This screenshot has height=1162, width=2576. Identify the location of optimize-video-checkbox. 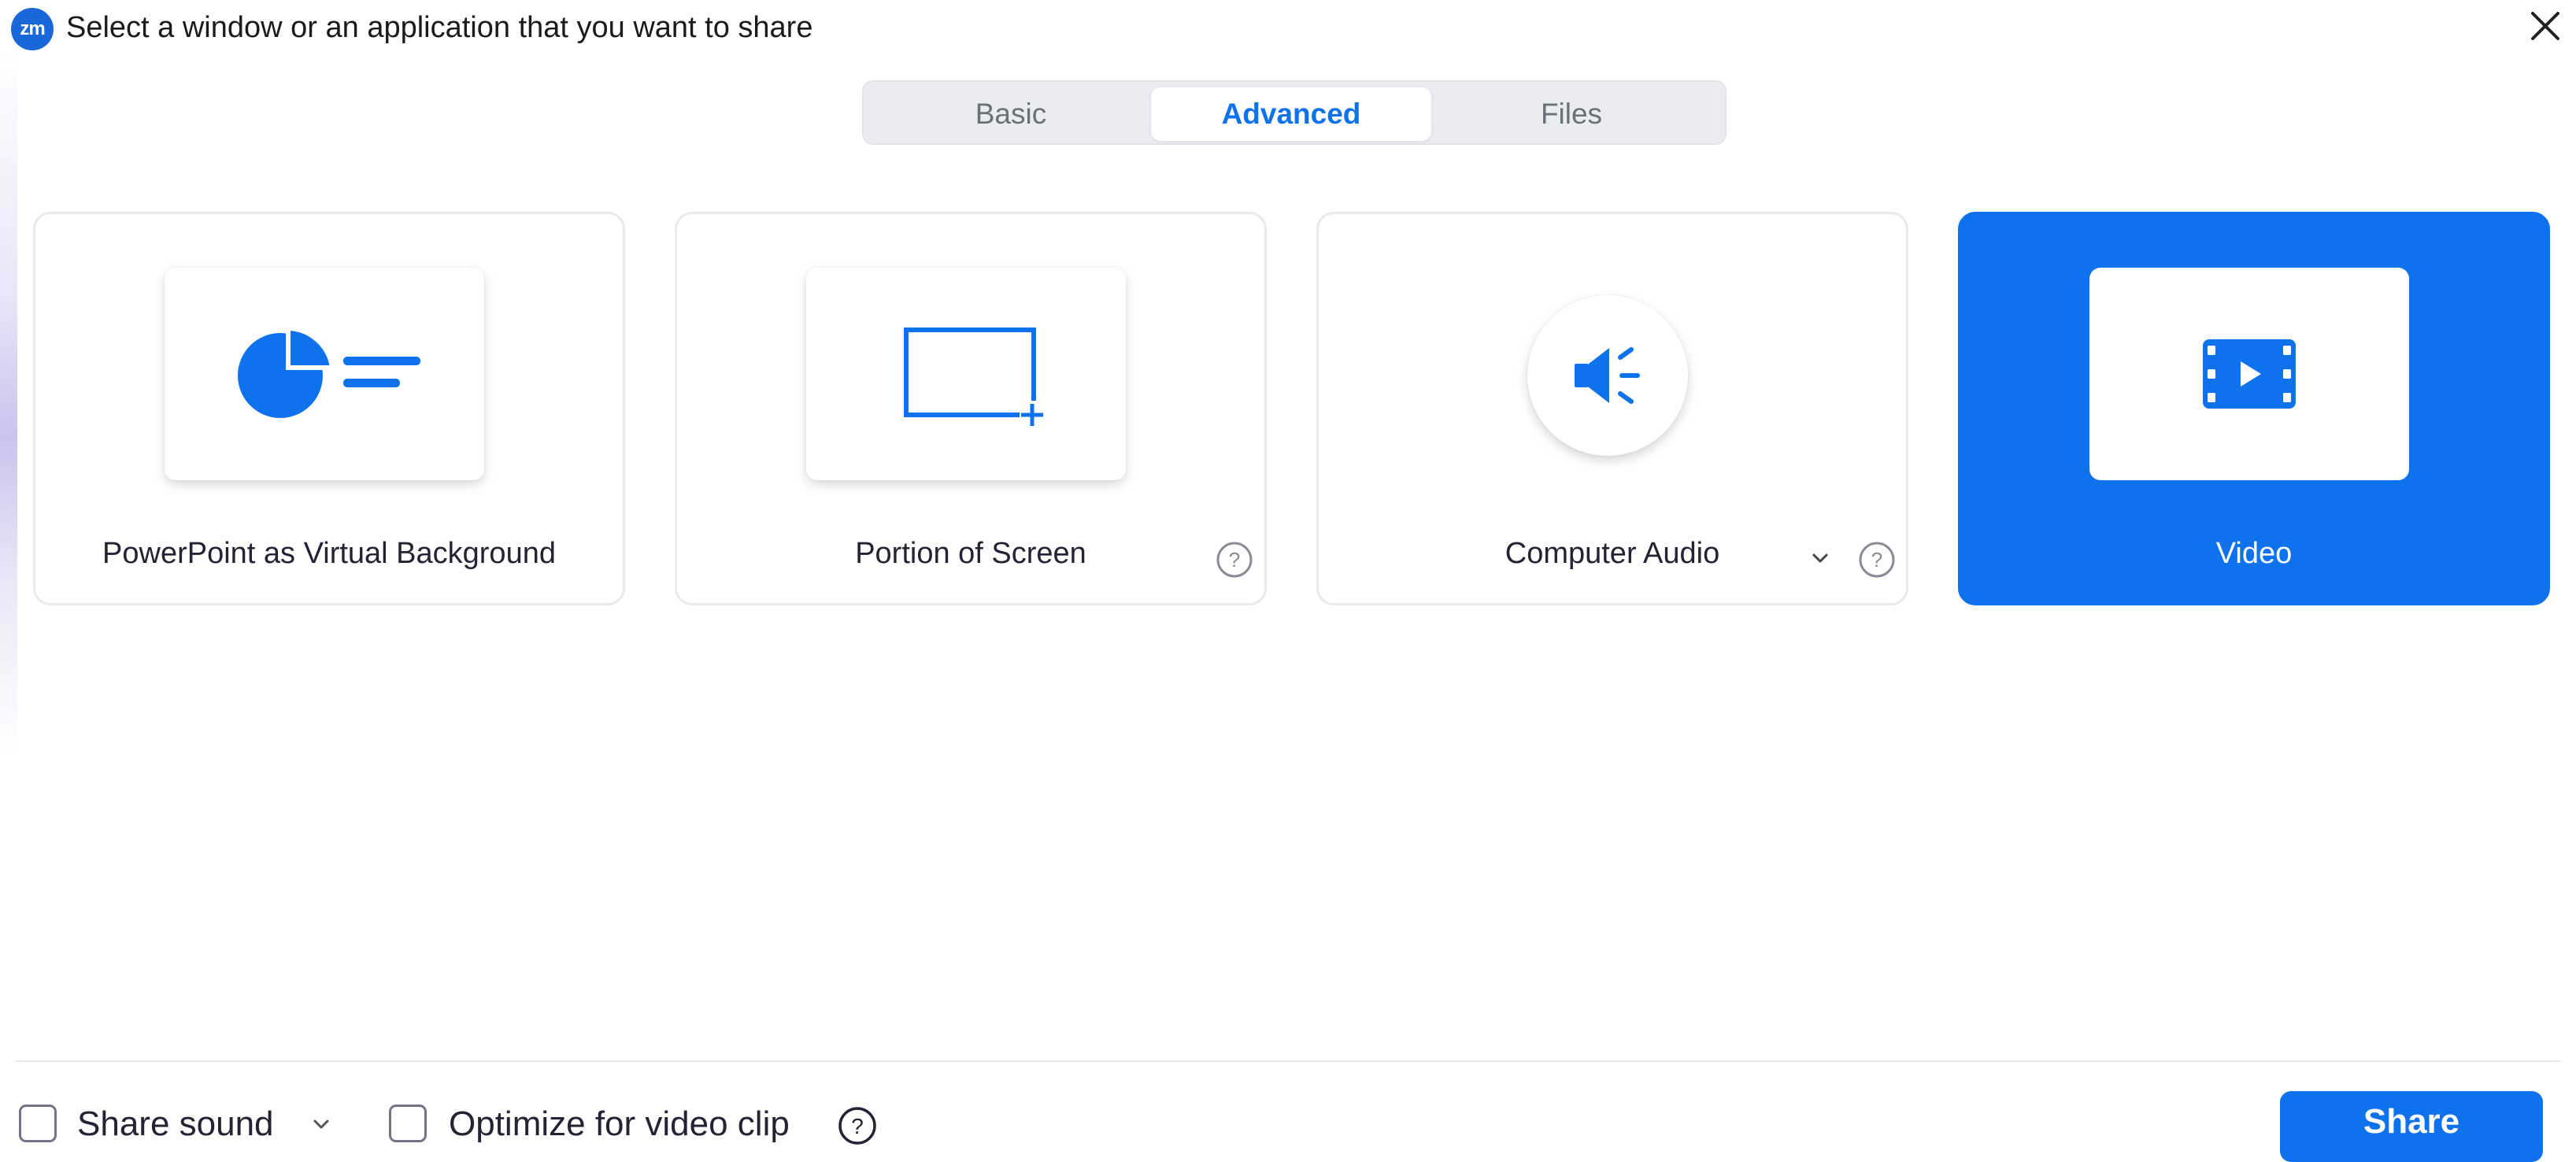
(408, 1123).